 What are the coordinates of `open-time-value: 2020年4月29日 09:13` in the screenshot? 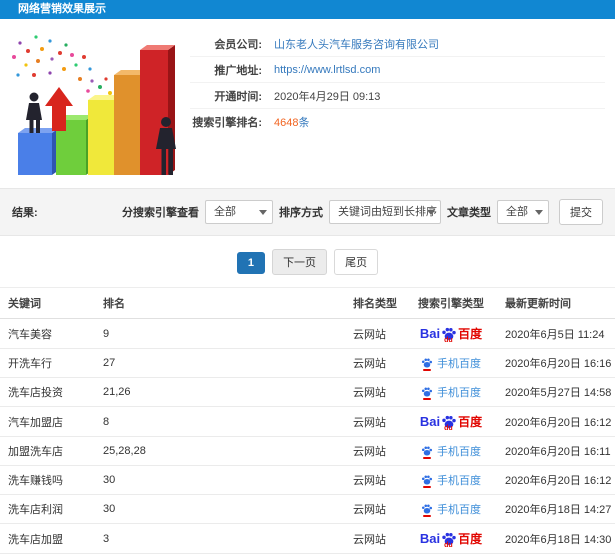 It's located at (327, 96).